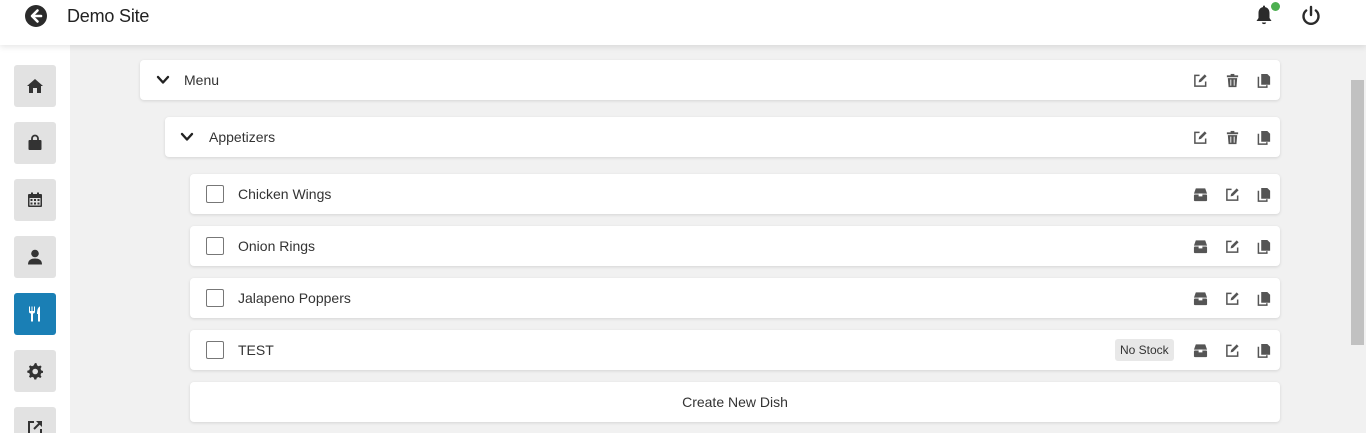 The image size is (1366, 433). I want to click on shopping-bag-icon, so click(35, 142).